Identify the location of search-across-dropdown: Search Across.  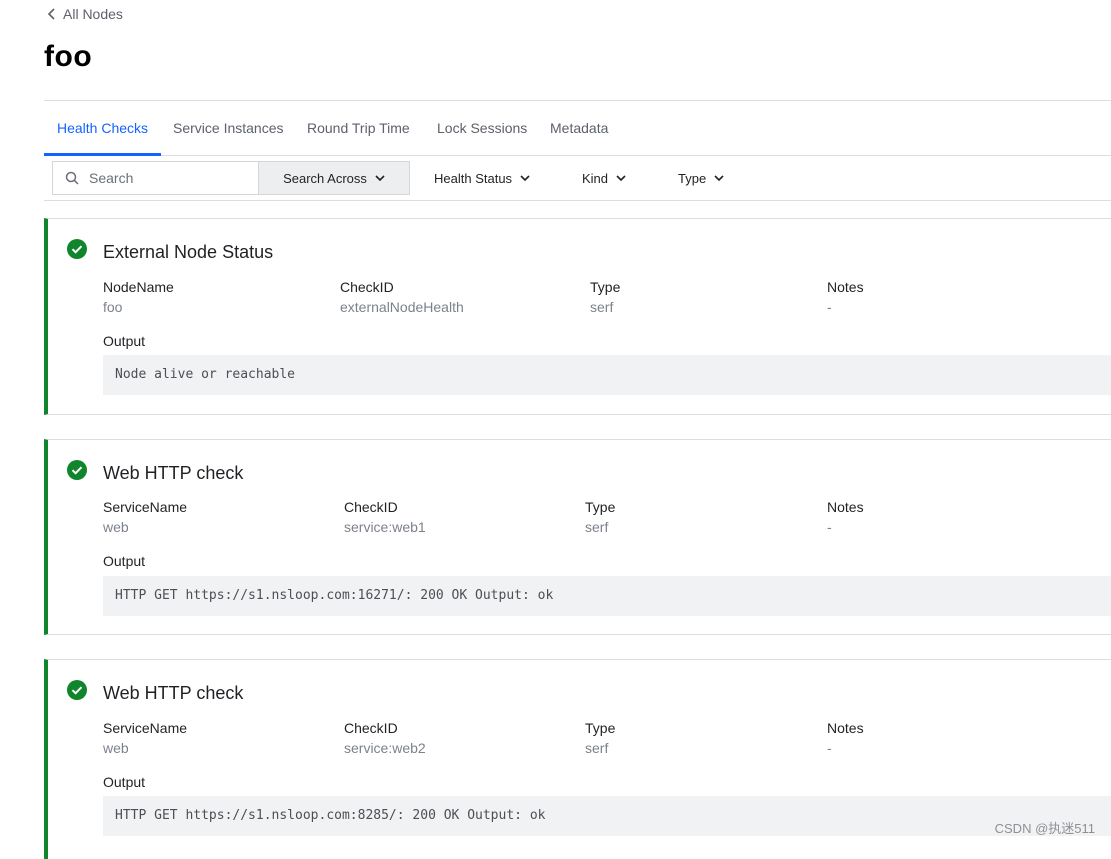
(334, 178).